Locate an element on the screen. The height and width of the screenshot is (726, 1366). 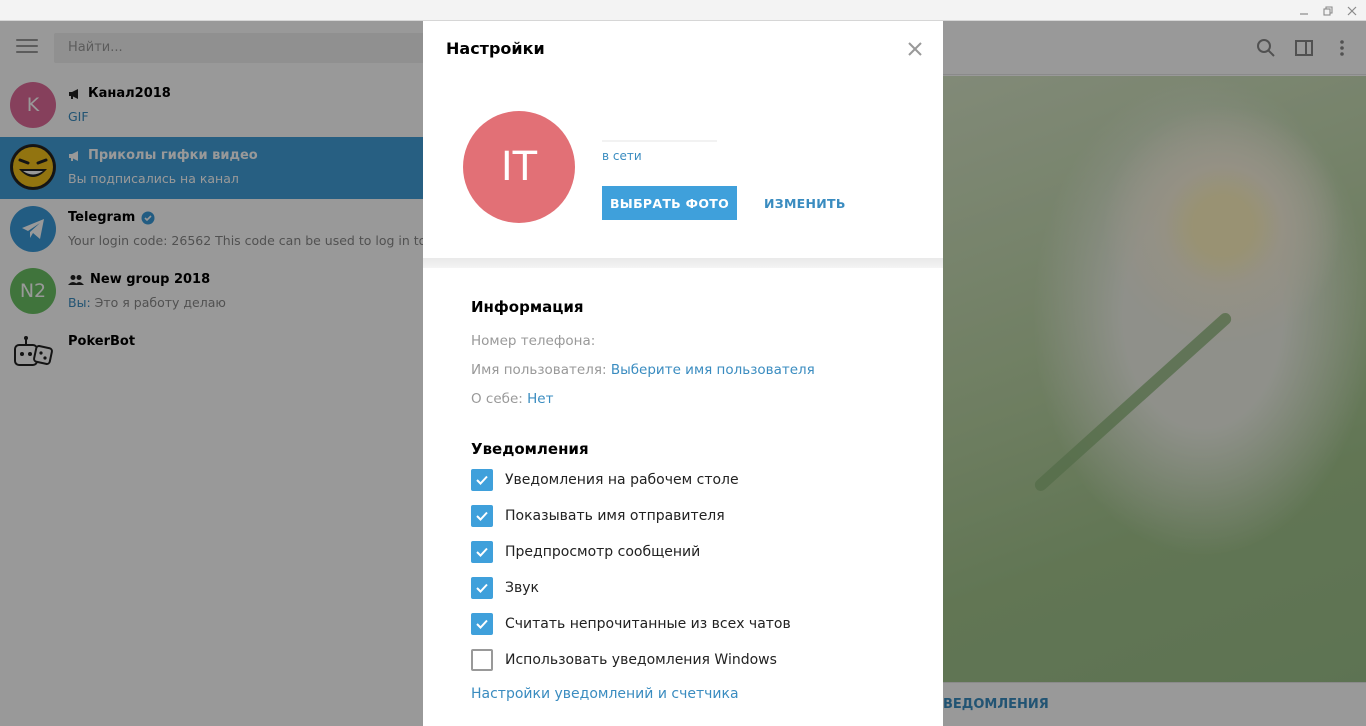
online-status: в сети is located at coordinates (622, 156).